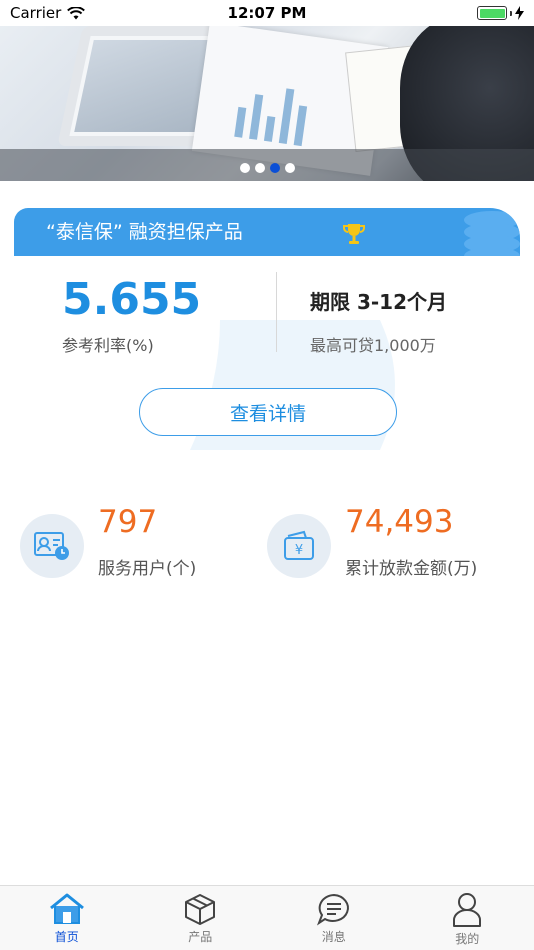  I want to click on chat-icon, so click(332, 909).